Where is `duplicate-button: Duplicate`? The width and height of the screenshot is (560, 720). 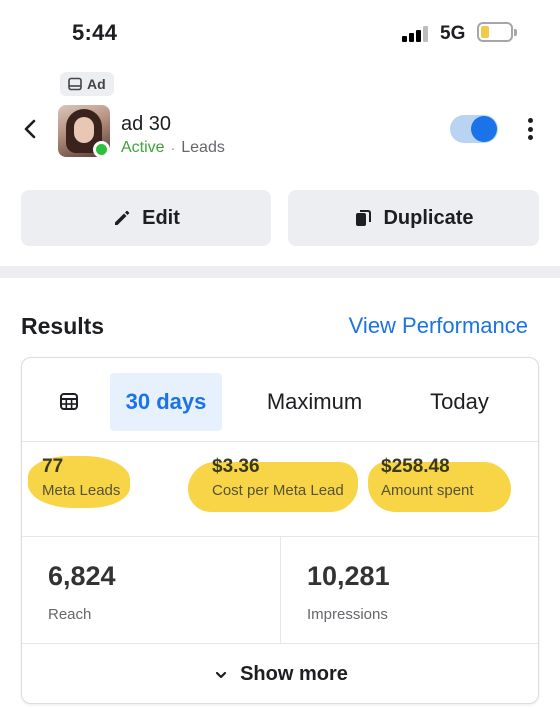 duplicate-button: Duplicate is located at coordinates (413, 218).